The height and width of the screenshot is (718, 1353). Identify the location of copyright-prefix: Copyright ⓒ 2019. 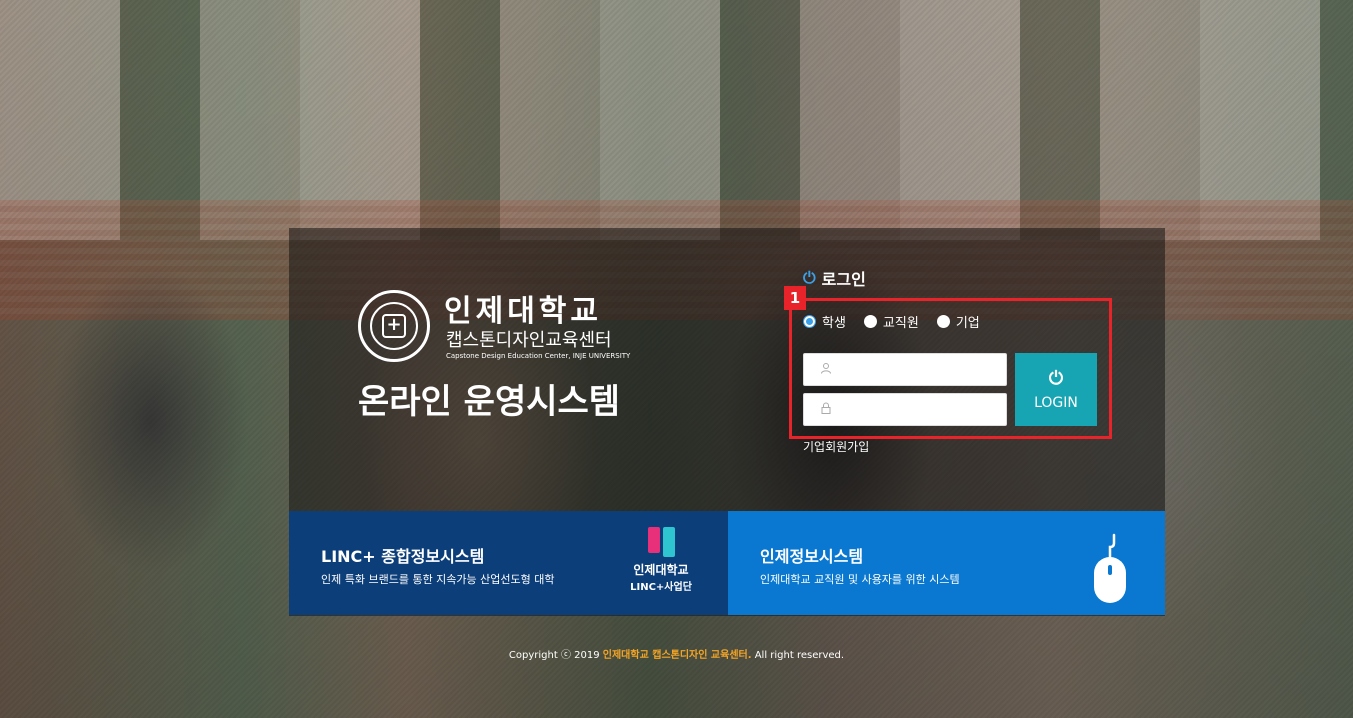
(555, 655).